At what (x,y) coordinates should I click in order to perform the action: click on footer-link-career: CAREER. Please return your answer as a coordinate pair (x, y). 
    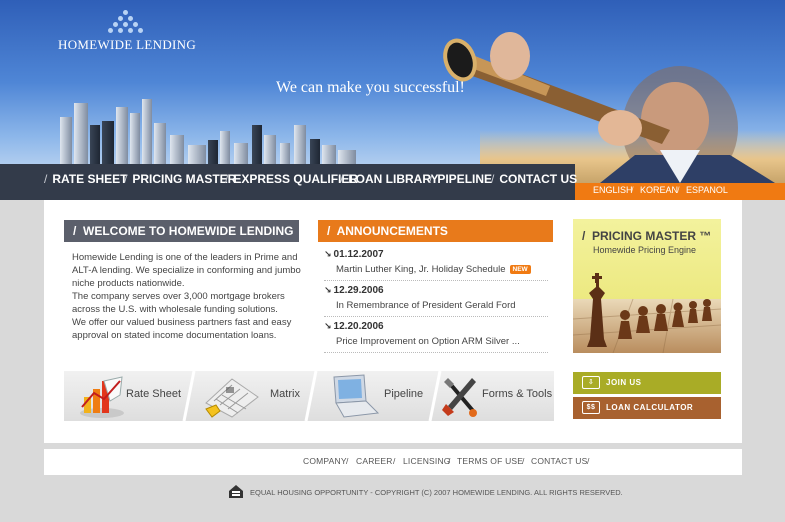
    Looking at the image, I should click on (374, 461).